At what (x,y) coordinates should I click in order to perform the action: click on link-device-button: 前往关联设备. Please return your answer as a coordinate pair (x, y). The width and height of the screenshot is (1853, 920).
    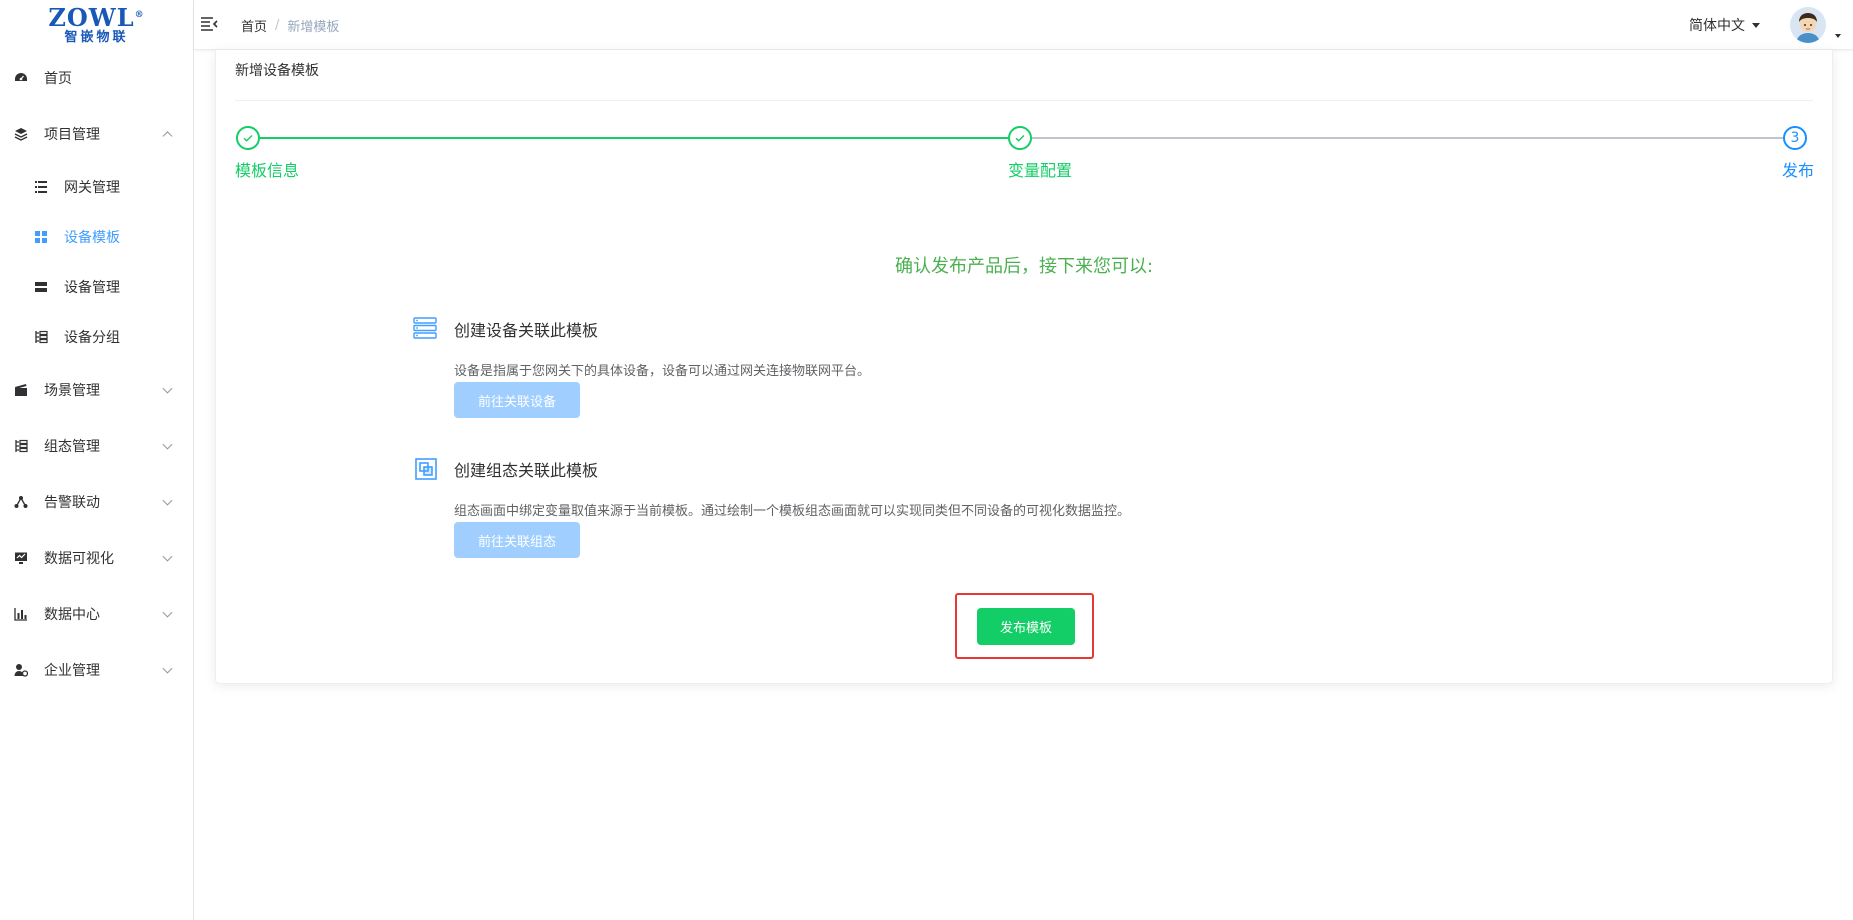
    Looking at the image, I should click on (517, 400).